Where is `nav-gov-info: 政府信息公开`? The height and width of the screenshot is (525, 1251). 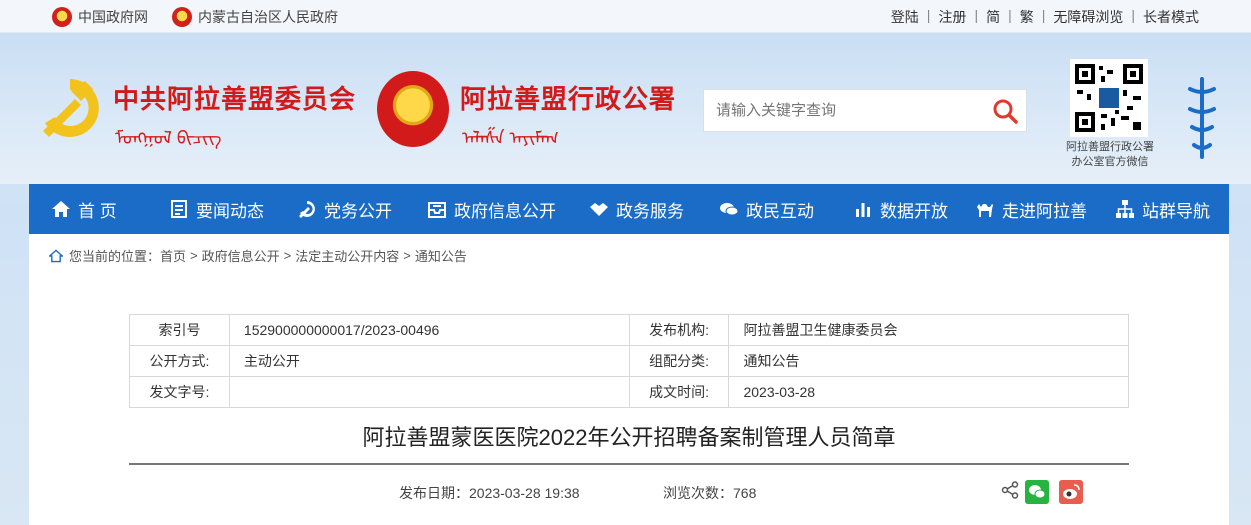
nav-gov-info: 政府信息公开 is located at coordinates (491, 209).